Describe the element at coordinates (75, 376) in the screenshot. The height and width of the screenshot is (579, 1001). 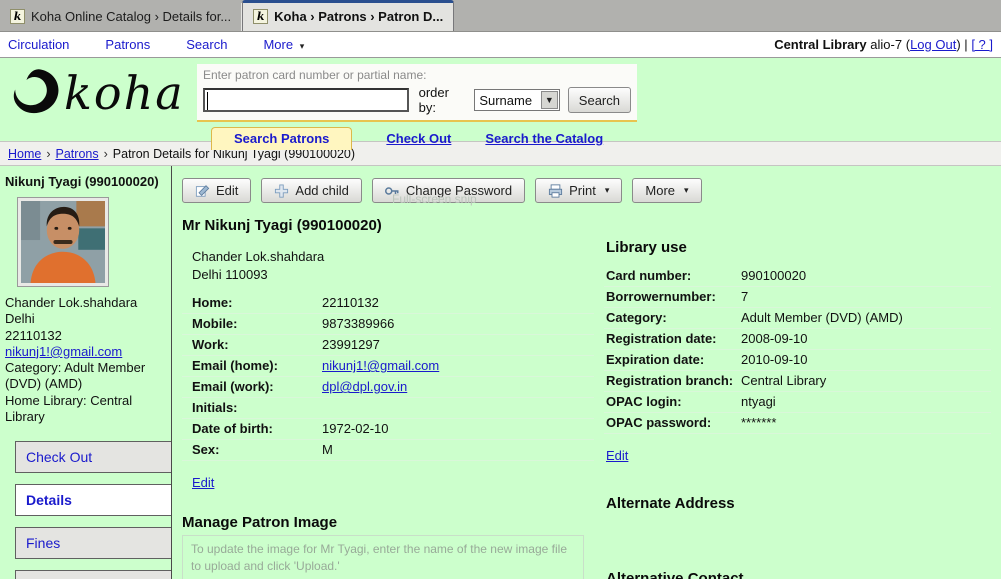
I see `sidebar-category: Category: Adult Member (DVD) (AMD)` at that location.